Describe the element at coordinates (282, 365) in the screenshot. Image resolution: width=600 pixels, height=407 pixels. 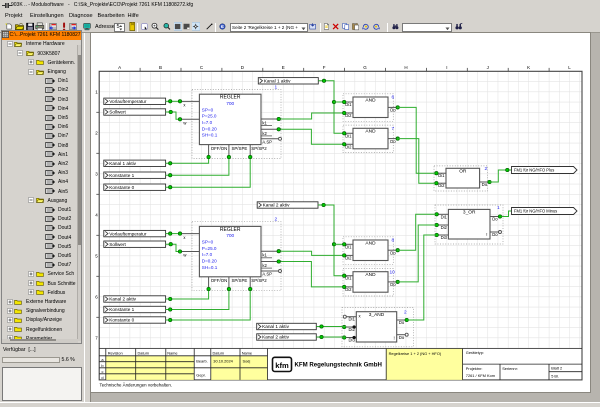
I see `svg-text: kfm` at that location.